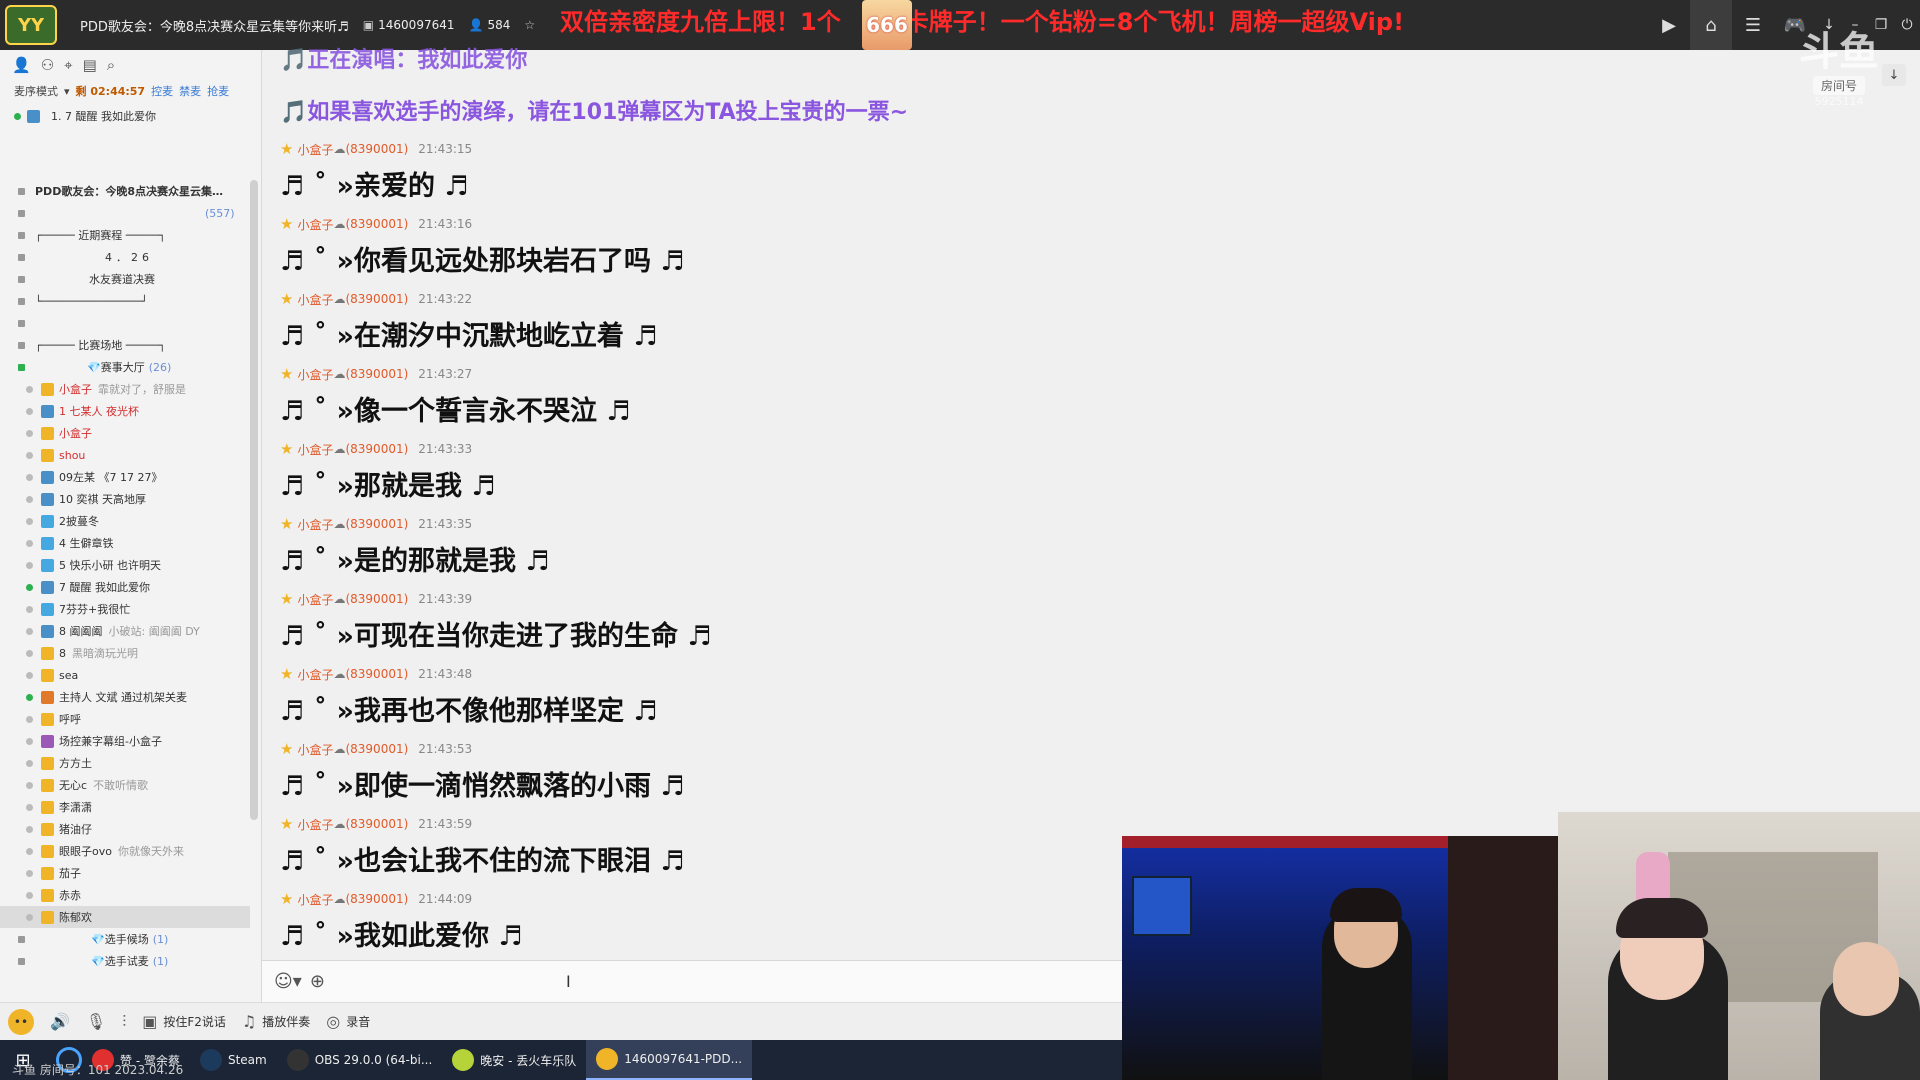  I want to click on room-title: PDD歌友会：今晚8点决赛众星云集等你来听♬, so click(214, 27).